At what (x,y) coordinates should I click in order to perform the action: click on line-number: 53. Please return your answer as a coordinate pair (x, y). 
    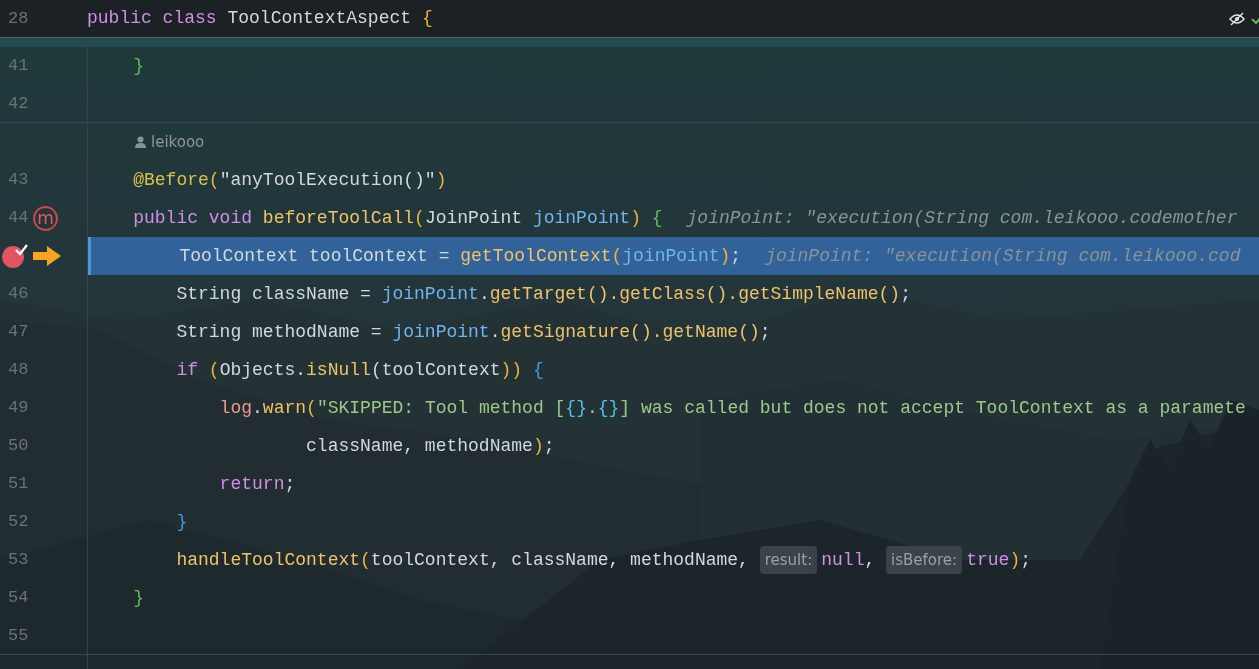
    Looking at the image, I should click on (18, 560).